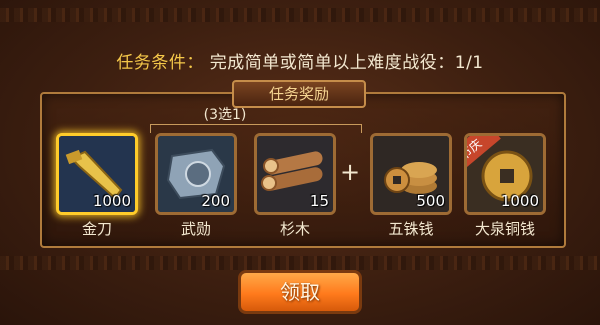 The height and width of the screenshot is (325, 600). Describe the element at coordinates (411, 229) in the screenshot. I see `item-name: 五铢钱` at that location.